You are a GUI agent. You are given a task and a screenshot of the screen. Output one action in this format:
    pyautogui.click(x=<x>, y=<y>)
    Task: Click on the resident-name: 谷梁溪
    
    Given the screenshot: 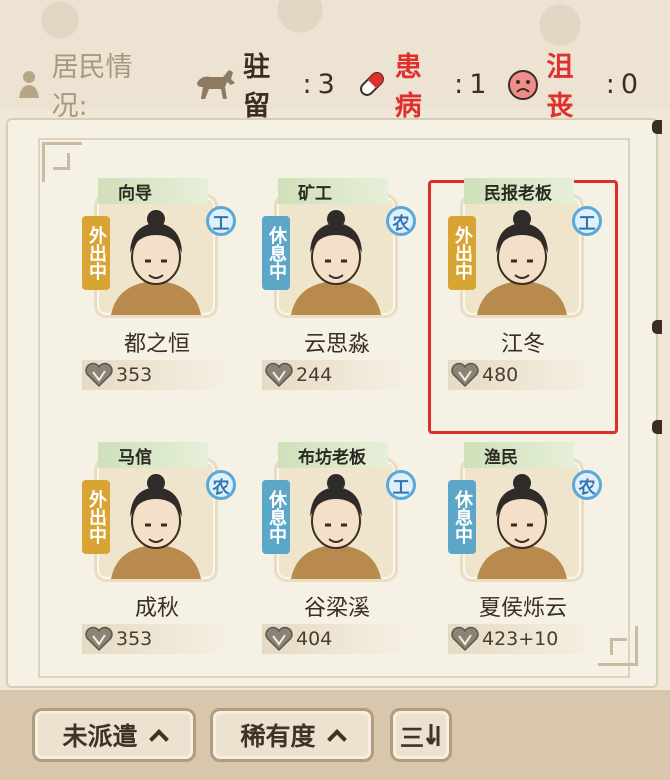 What is the action you would take?
    pyautogui.click(x=336, y=608)
    